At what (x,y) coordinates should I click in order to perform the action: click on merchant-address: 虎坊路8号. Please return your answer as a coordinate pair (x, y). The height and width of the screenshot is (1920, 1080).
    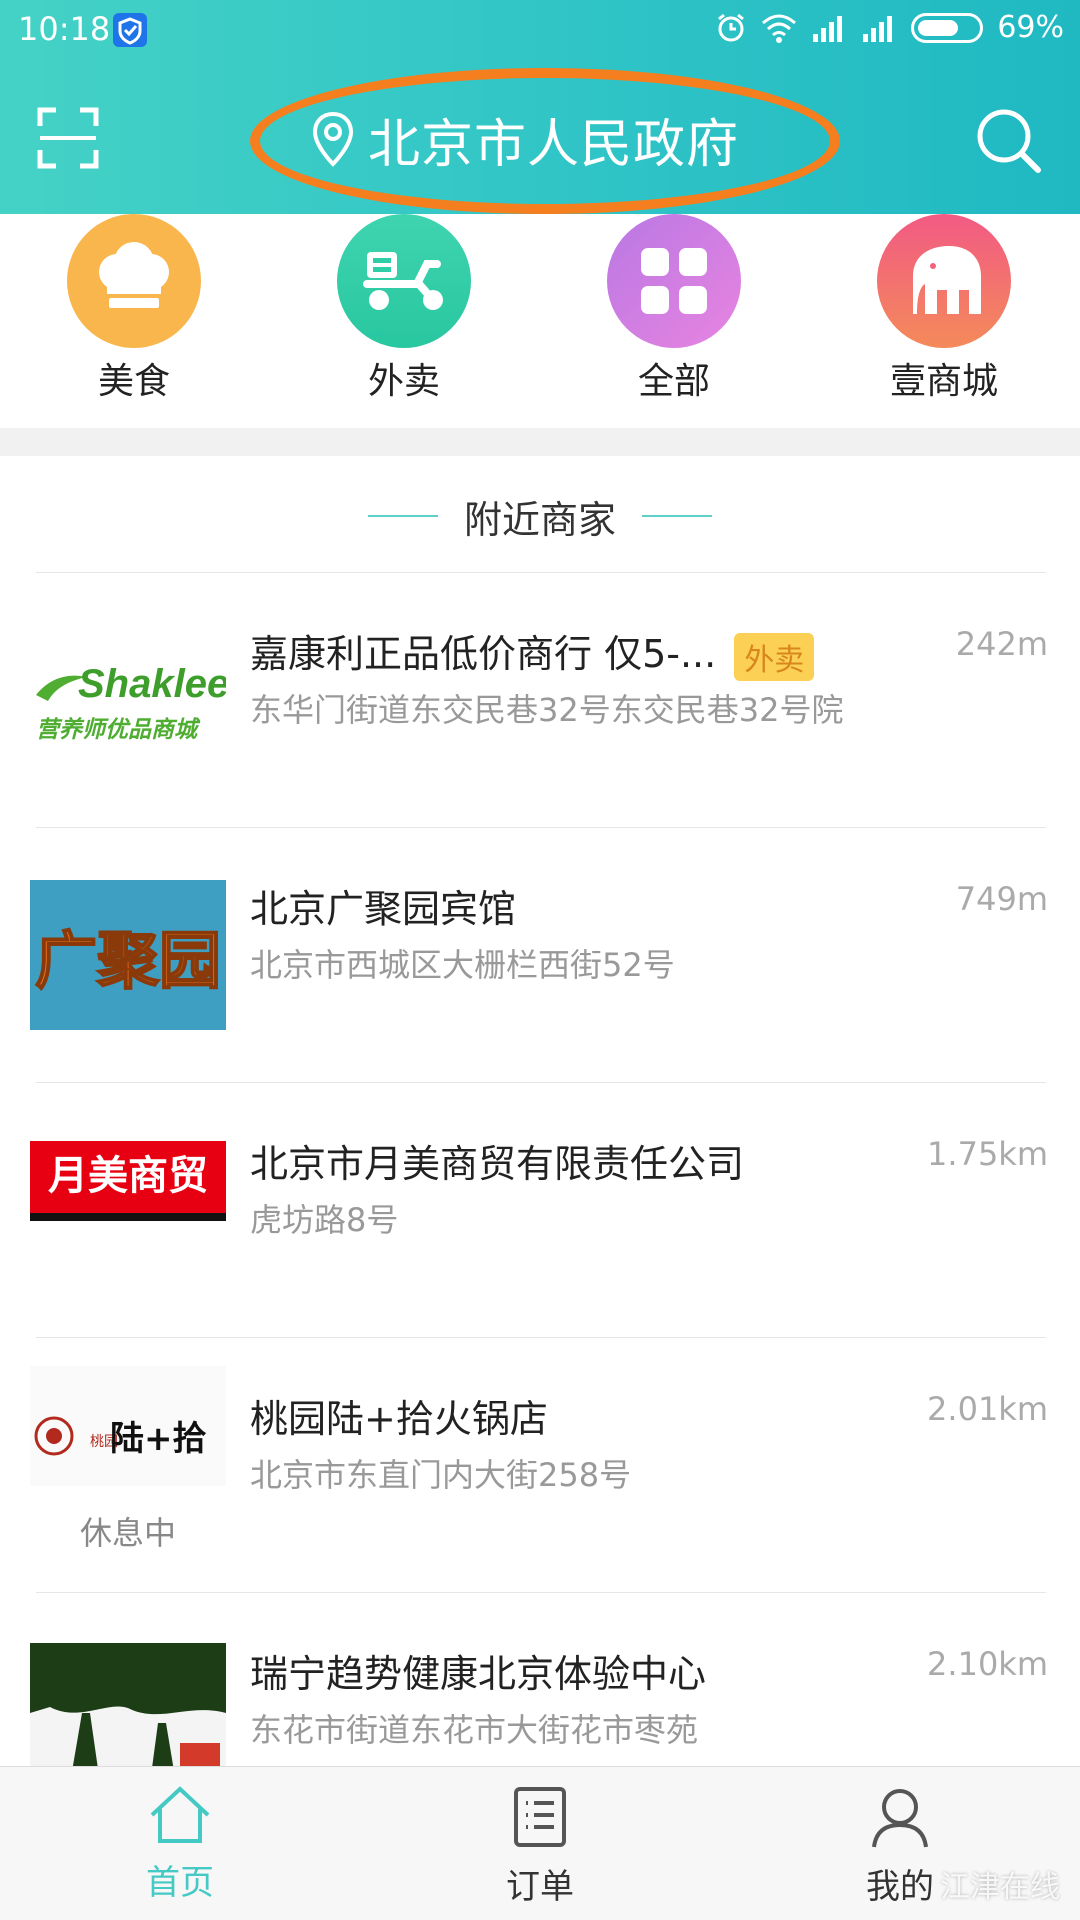
    Looking at the image, I should click on (324, 1220).